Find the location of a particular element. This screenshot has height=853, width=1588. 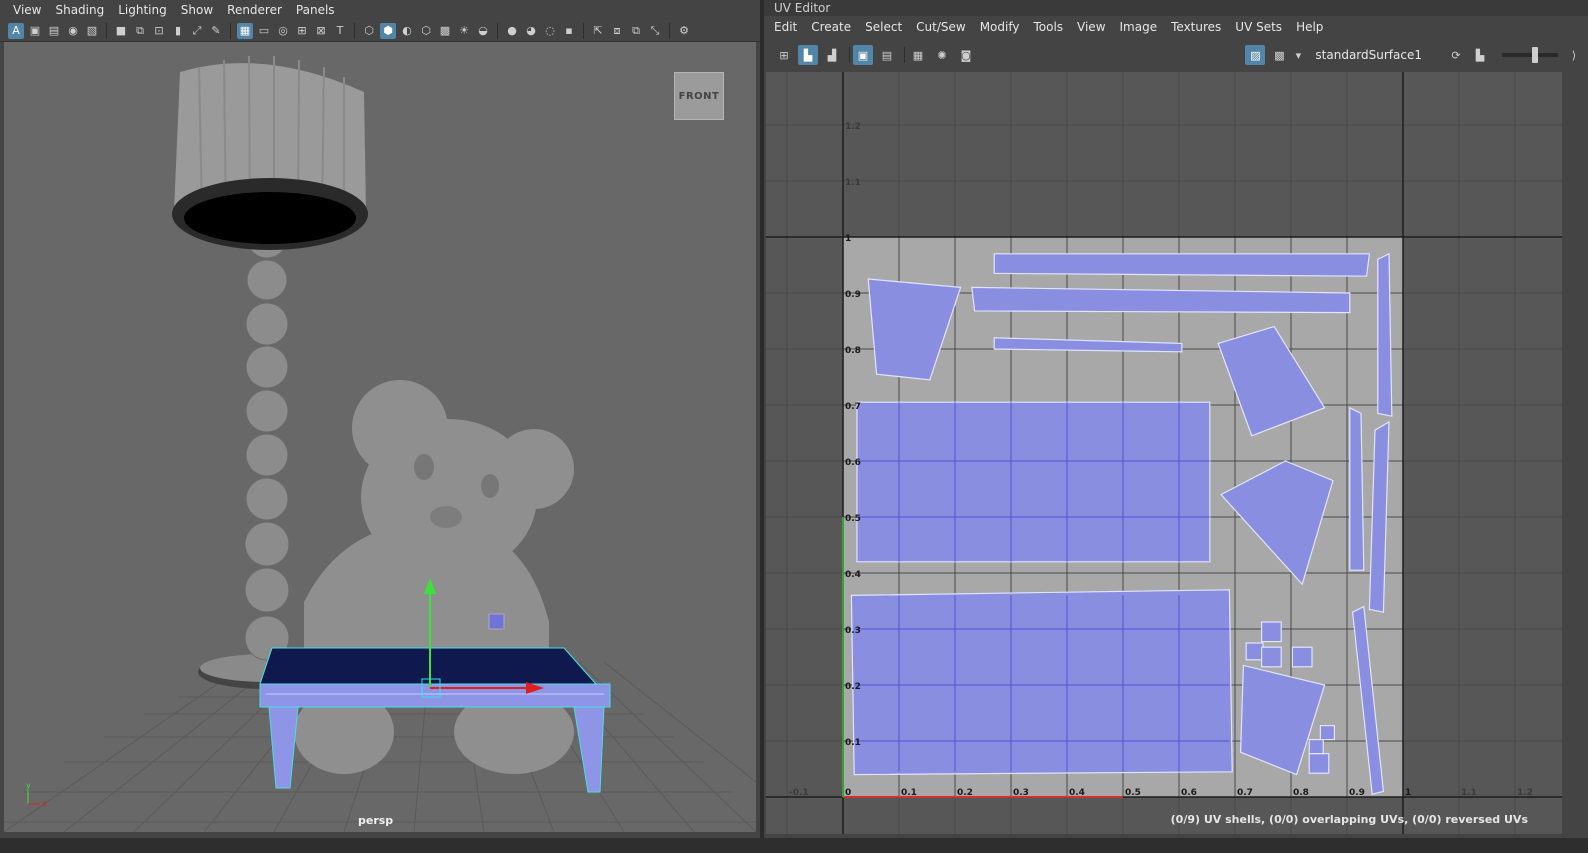

wireframe-icon: ⤢ is located at coordinates (197, 31).